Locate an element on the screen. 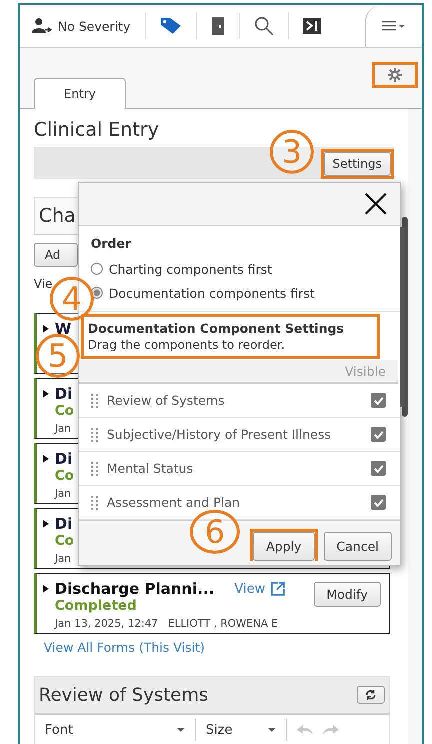 Image resolution: width=432 pixels, height=744 pixels. settings-icon is located at coordinates (395, 75).